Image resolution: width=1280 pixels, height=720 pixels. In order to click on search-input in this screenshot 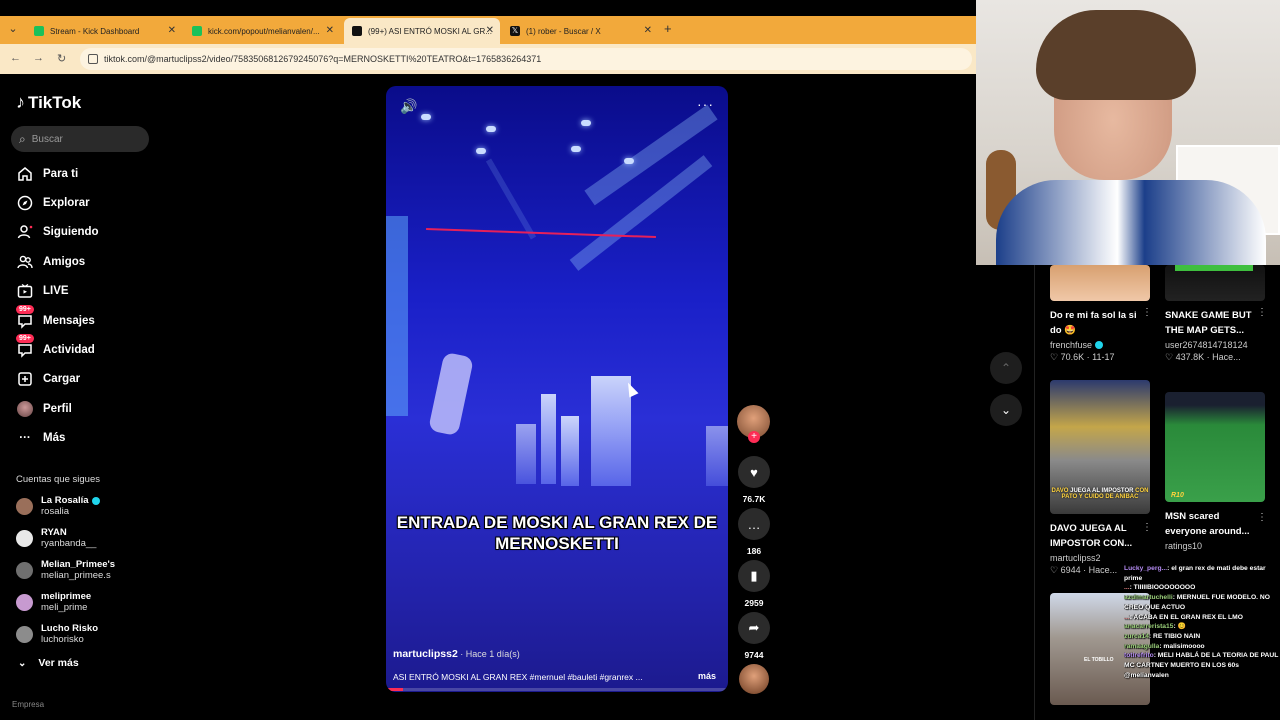, I will do `click(81, 139)`.